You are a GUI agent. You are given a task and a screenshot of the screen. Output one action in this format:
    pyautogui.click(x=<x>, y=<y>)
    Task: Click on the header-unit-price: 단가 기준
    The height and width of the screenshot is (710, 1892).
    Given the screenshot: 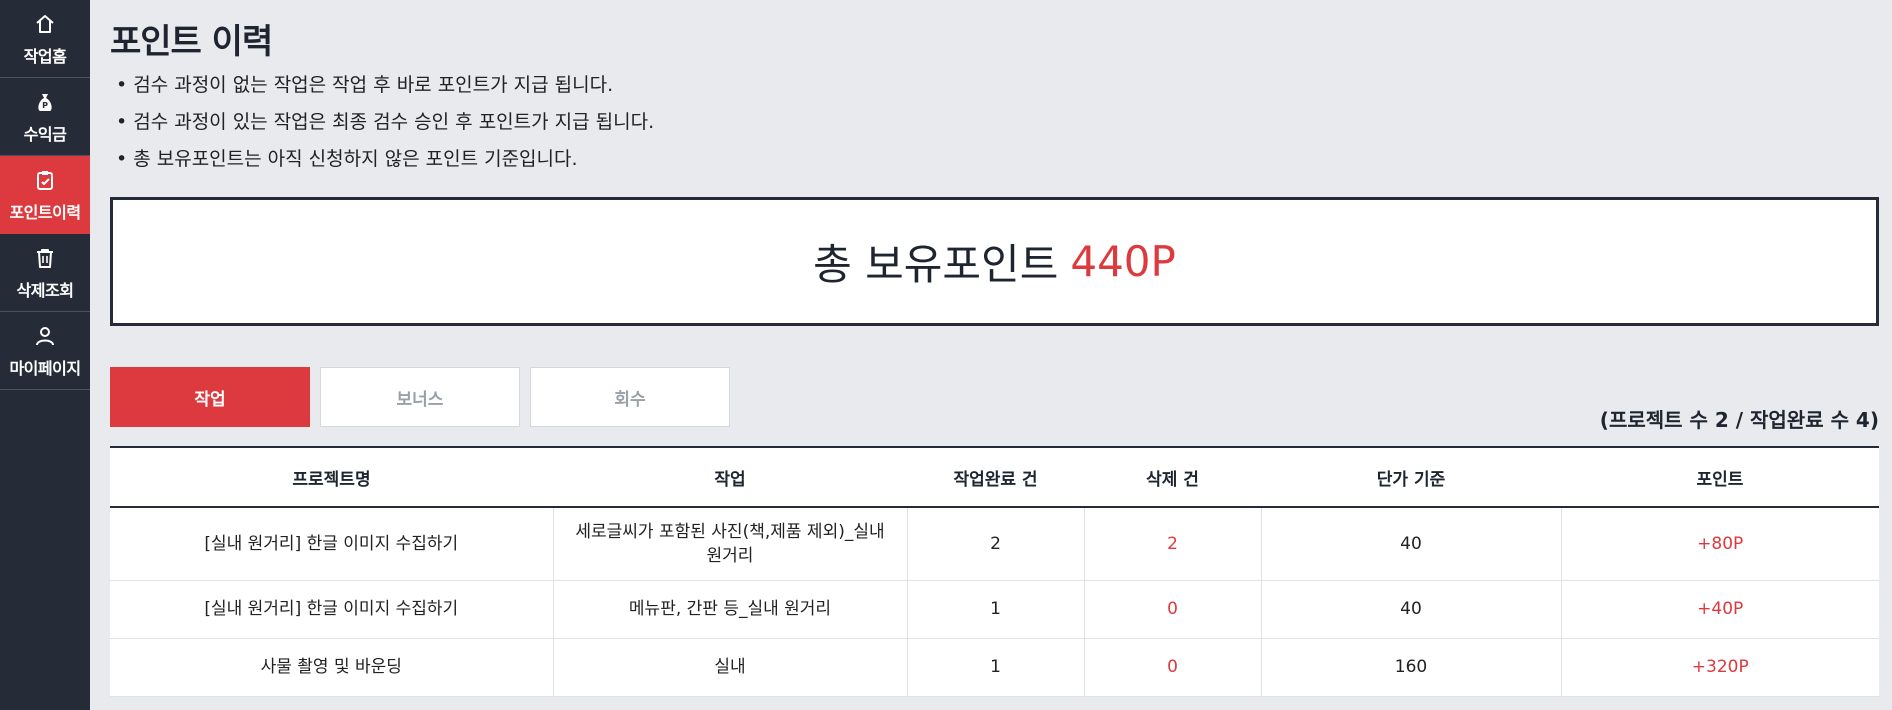 What is the action you would take?
    pyautogui.click(x=1411, y=479)
    